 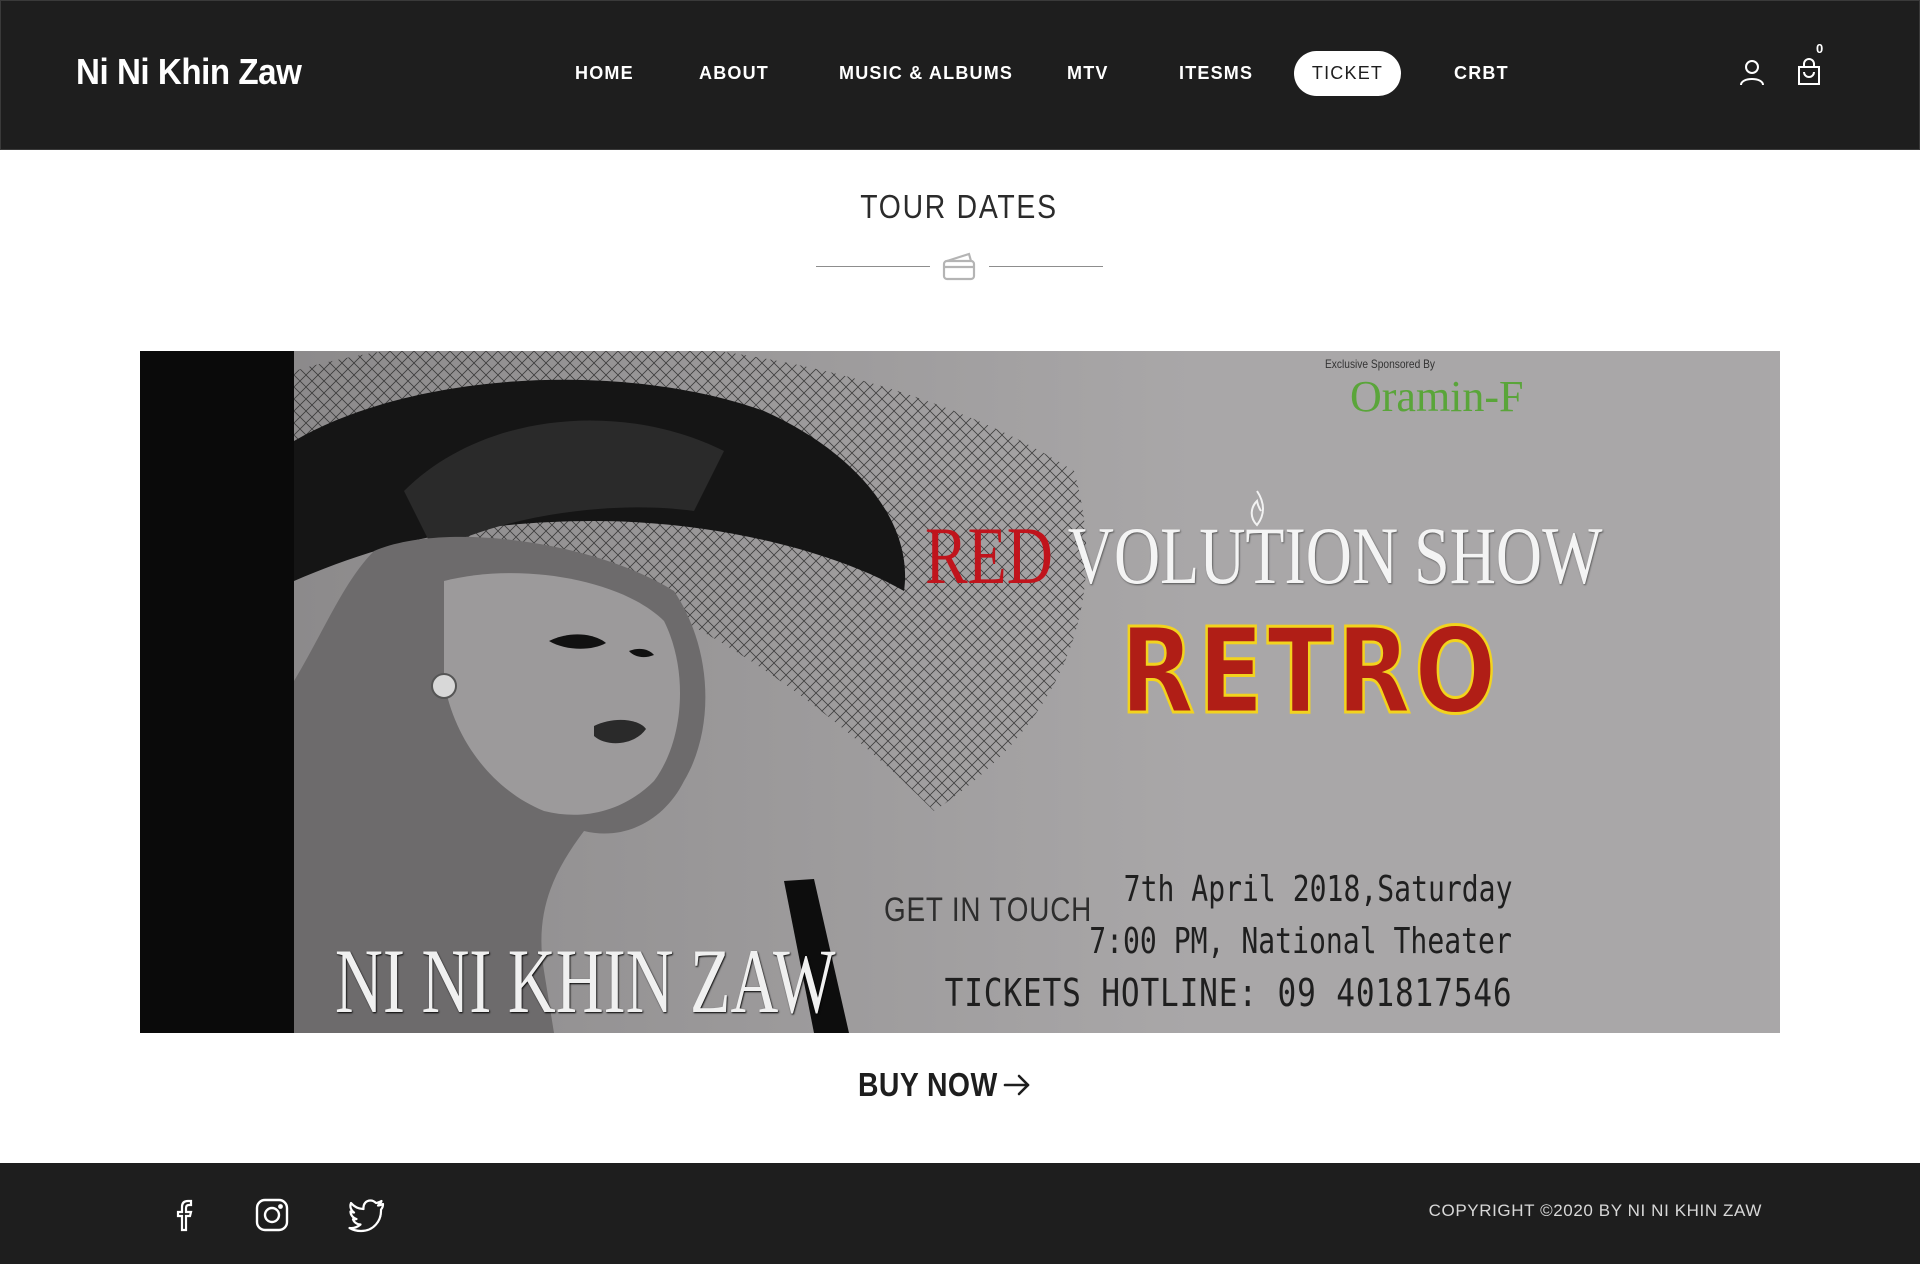 I want to click on nav-crbt: CRBT, so click(x=1481, y=73).